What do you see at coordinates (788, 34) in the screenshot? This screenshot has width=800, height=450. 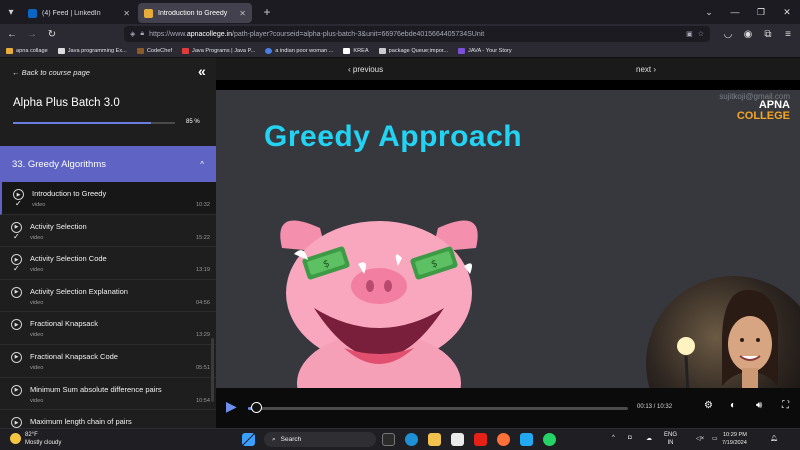 I see `menu-icon: ≡` at bounding box center [788, 34].